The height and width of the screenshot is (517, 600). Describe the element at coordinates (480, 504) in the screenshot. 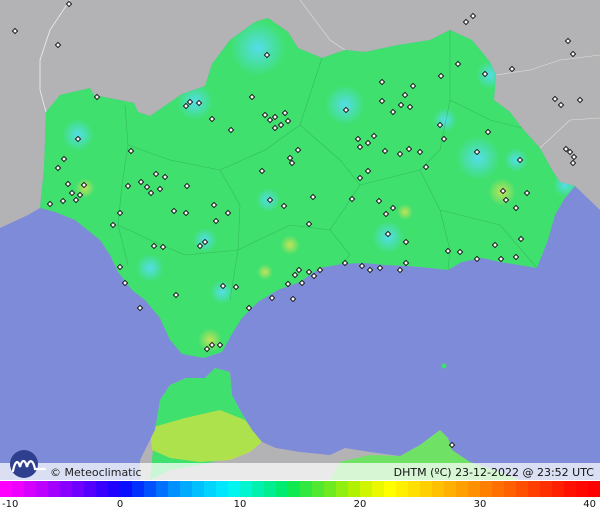

I see `colorbar-tick-label: 30` at that location.